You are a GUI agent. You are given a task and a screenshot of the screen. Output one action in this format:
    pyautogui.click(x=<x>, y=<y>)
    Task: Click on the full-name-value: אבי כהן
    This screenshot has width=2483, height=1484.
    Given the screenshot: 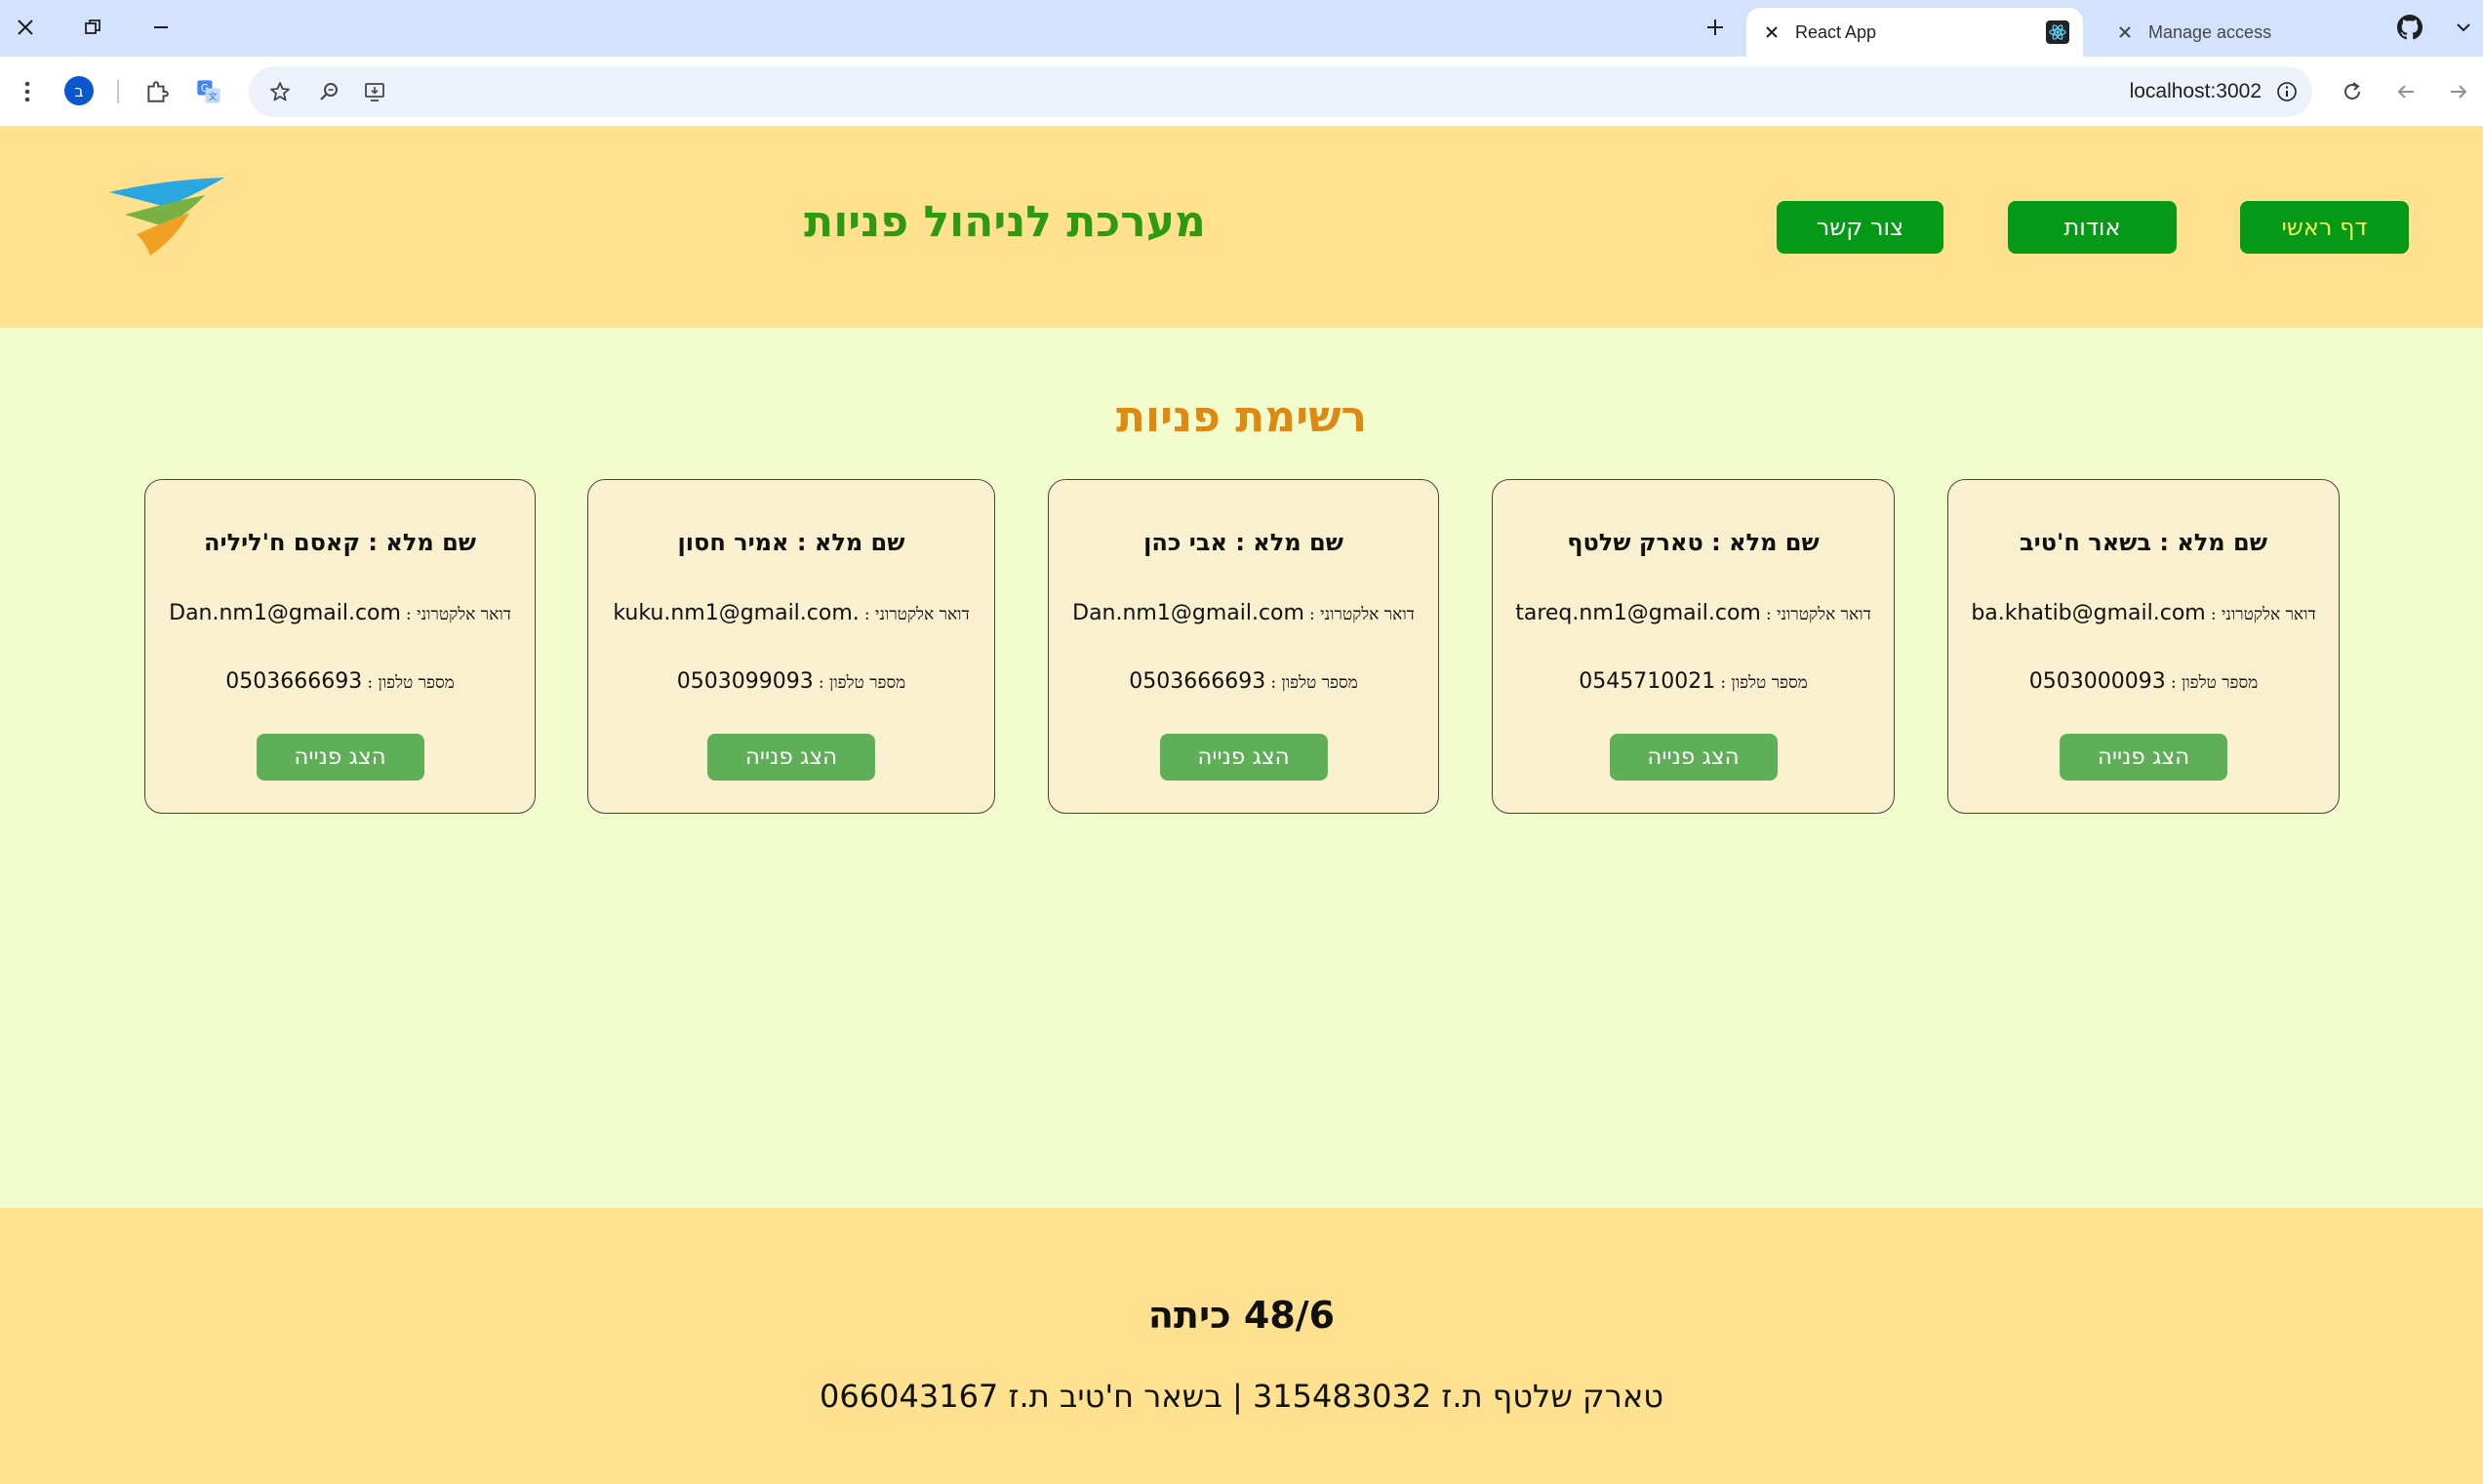 What is the action you would take?
    pyautogui.click(x=1185, y=542)
    